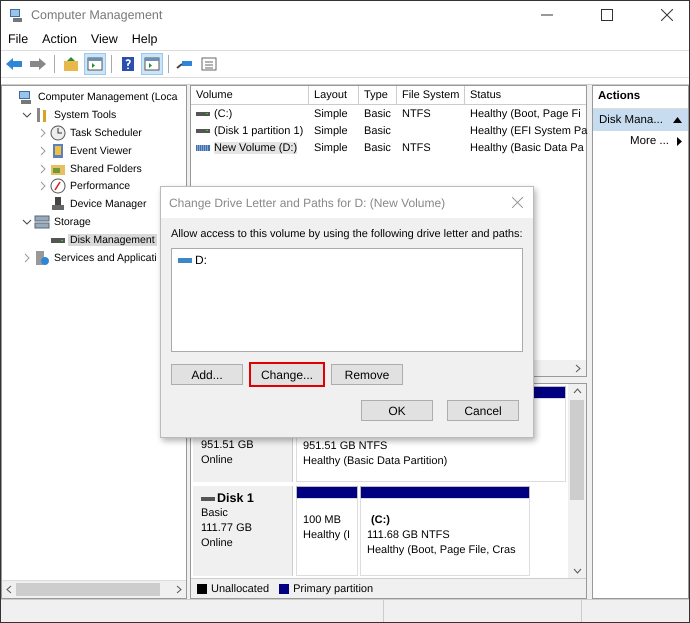 This screenshot has height=623, width=690. Describe the element at coordinates (679, 141) in the screenshot. I see `submenu-arrow-icon` at that location.